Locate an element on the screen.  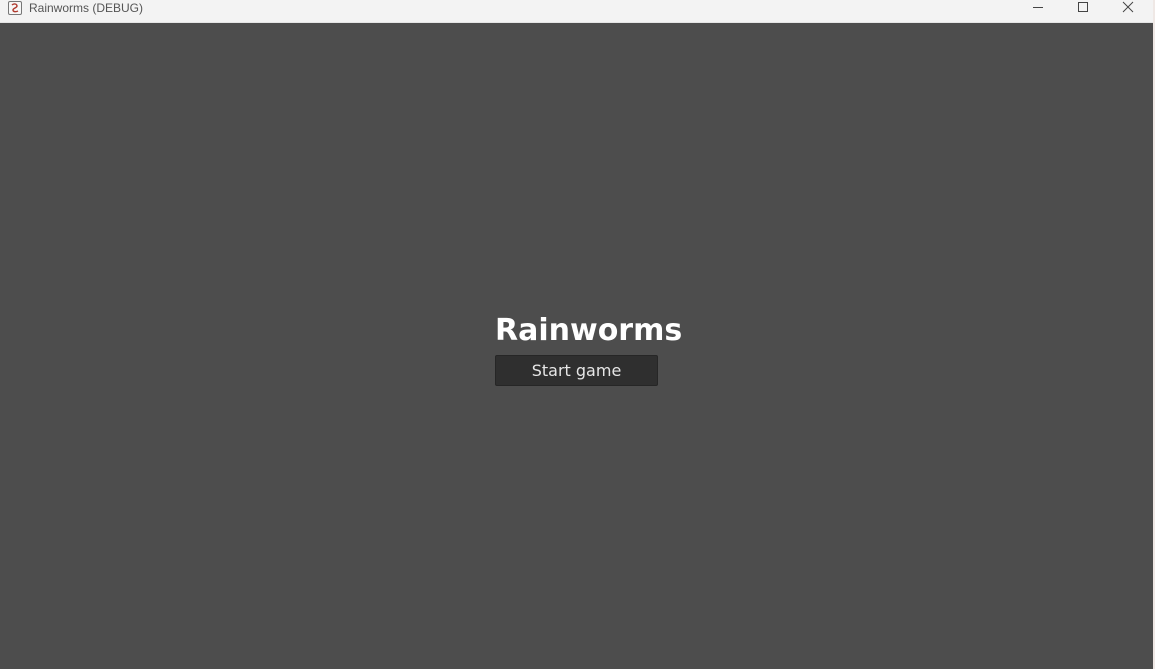
maximize-icon is located at coordinates (1083, 7).